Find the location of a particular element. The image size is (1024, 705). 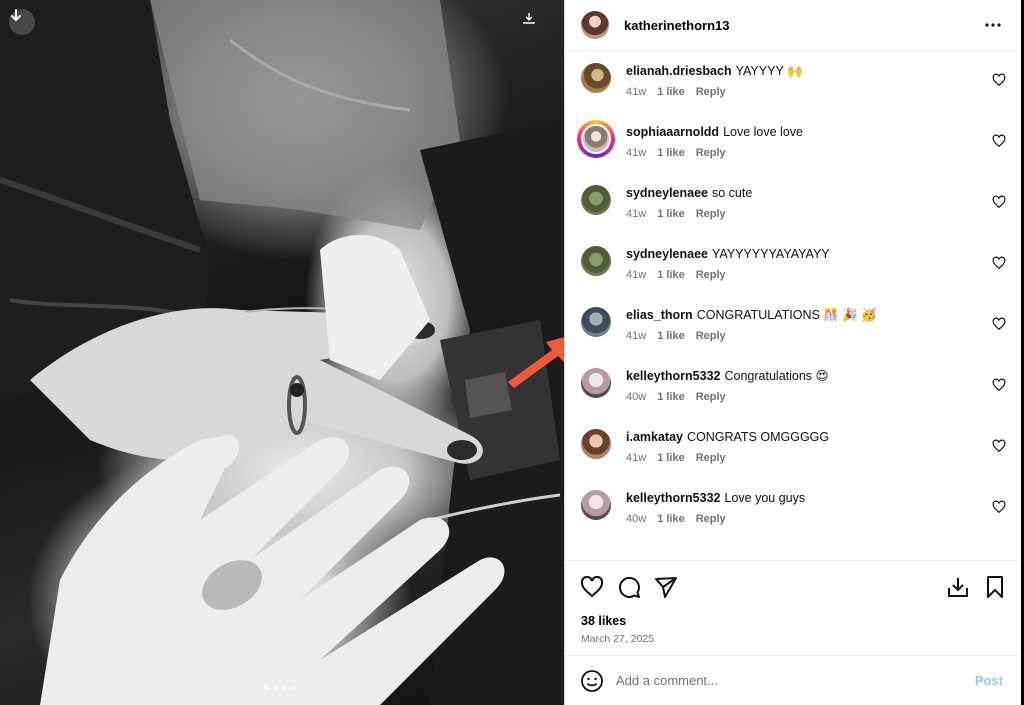

bookmark-icon is located at coordinates (995, 587).